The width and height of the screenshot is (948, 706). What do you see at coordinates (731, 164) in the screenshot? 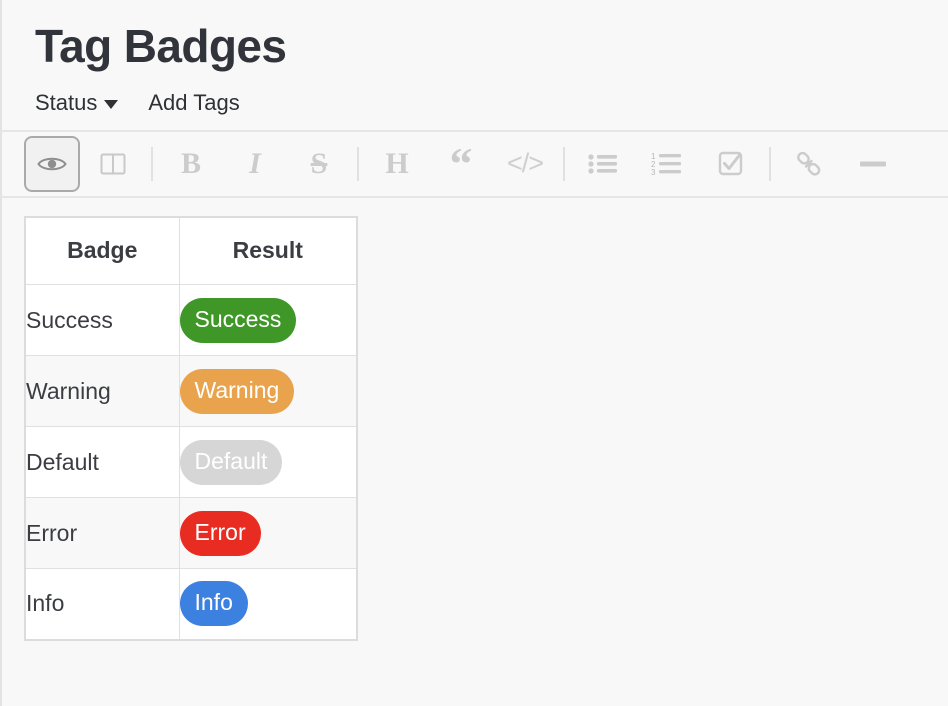
I see `task-list-checkbox-icon` at bounding box center [731, 164].